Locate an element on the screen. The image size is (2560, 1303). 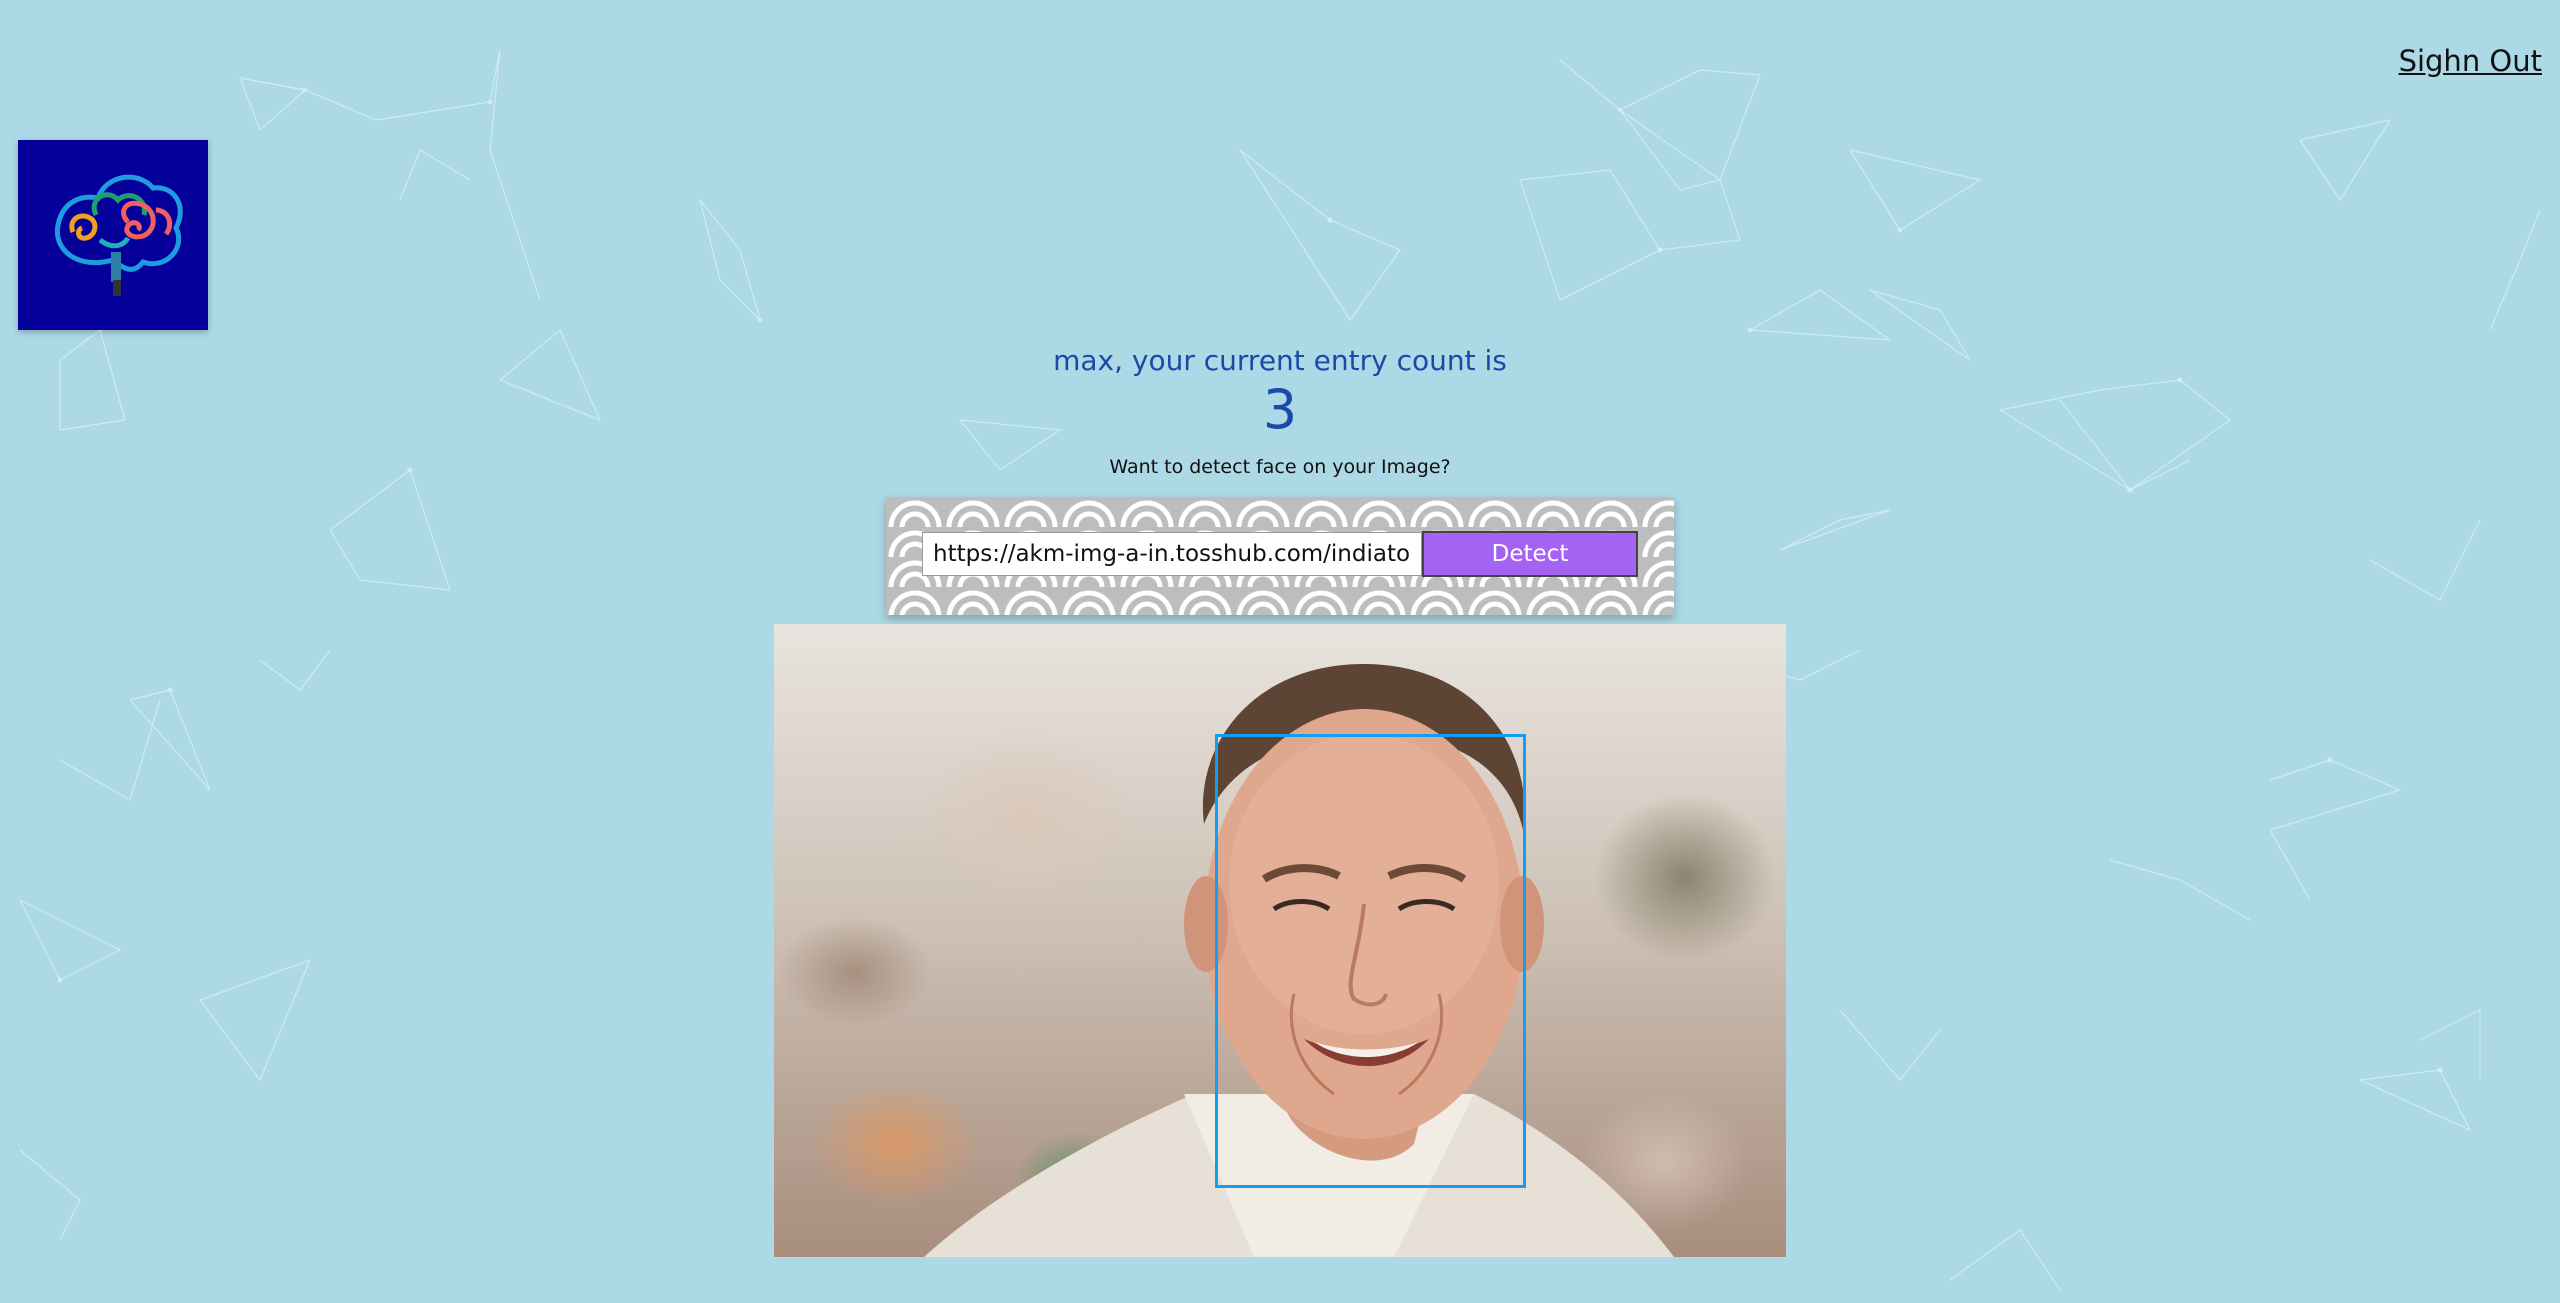
image-url-form: Detect is located at coordinates (1280, 556).